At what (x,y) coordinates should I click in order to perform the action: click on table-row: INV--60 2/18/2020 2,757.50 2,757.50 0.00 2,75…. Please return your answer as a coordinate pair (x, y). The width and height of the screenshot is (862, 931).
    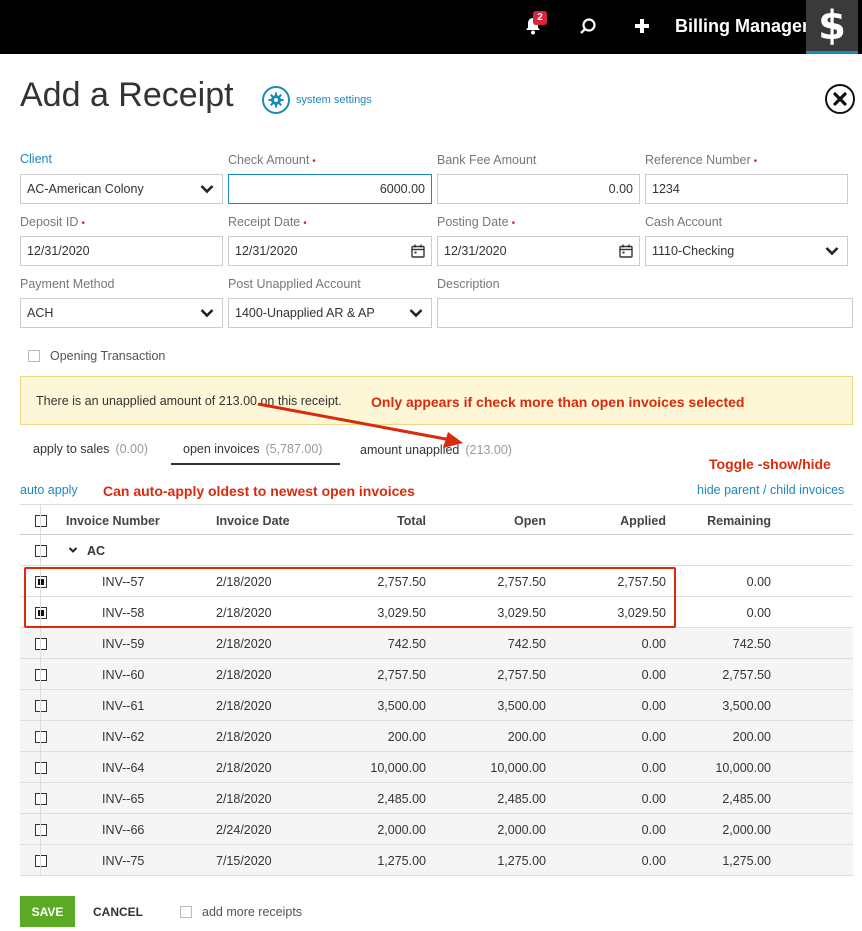
    Looking at the image, I should click on (436, 674).